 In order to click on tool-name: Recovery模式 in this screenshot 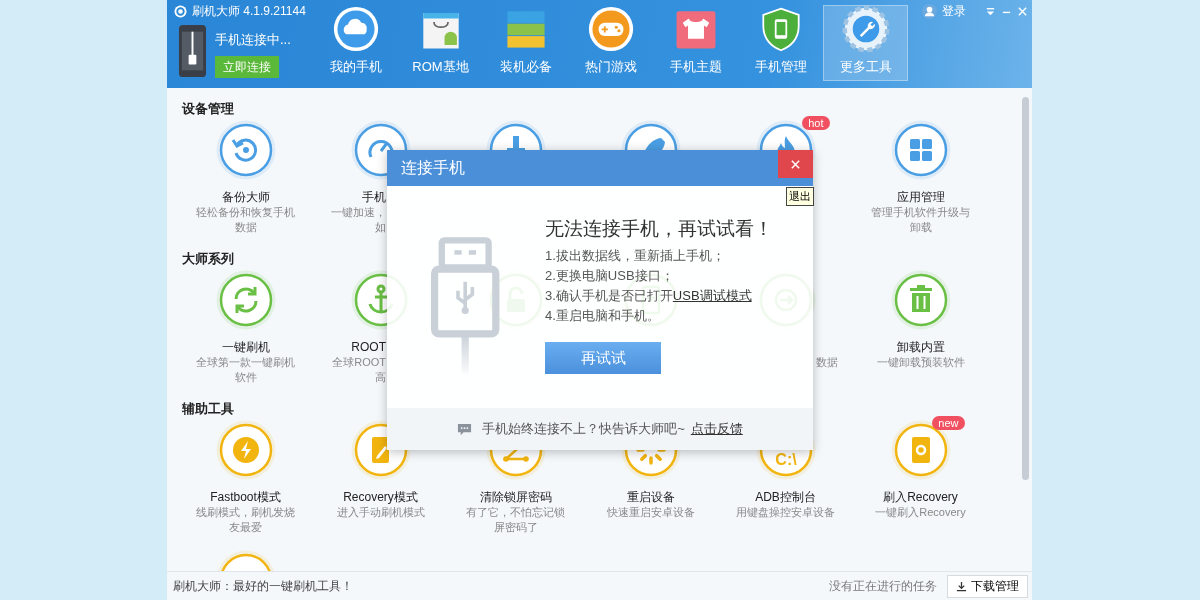, I will do `click(380, 497)`.